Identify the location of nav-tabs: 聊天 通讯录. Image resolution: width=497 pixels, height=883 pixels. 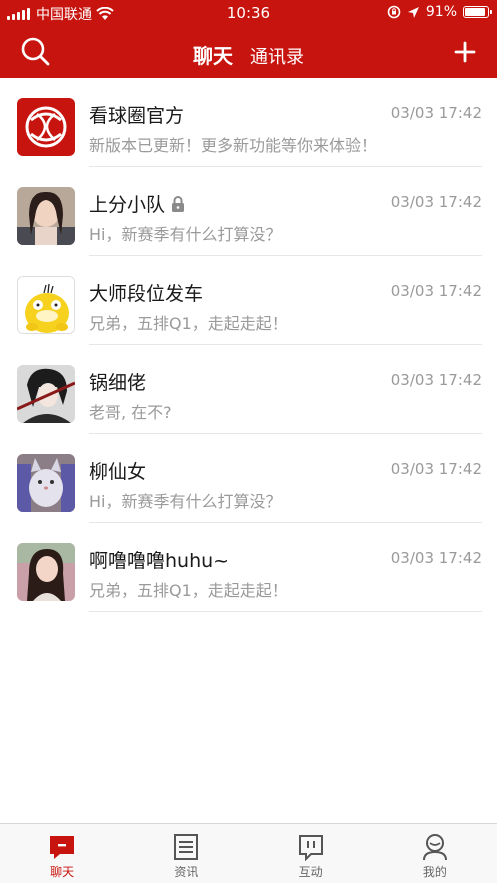
(248, 54).